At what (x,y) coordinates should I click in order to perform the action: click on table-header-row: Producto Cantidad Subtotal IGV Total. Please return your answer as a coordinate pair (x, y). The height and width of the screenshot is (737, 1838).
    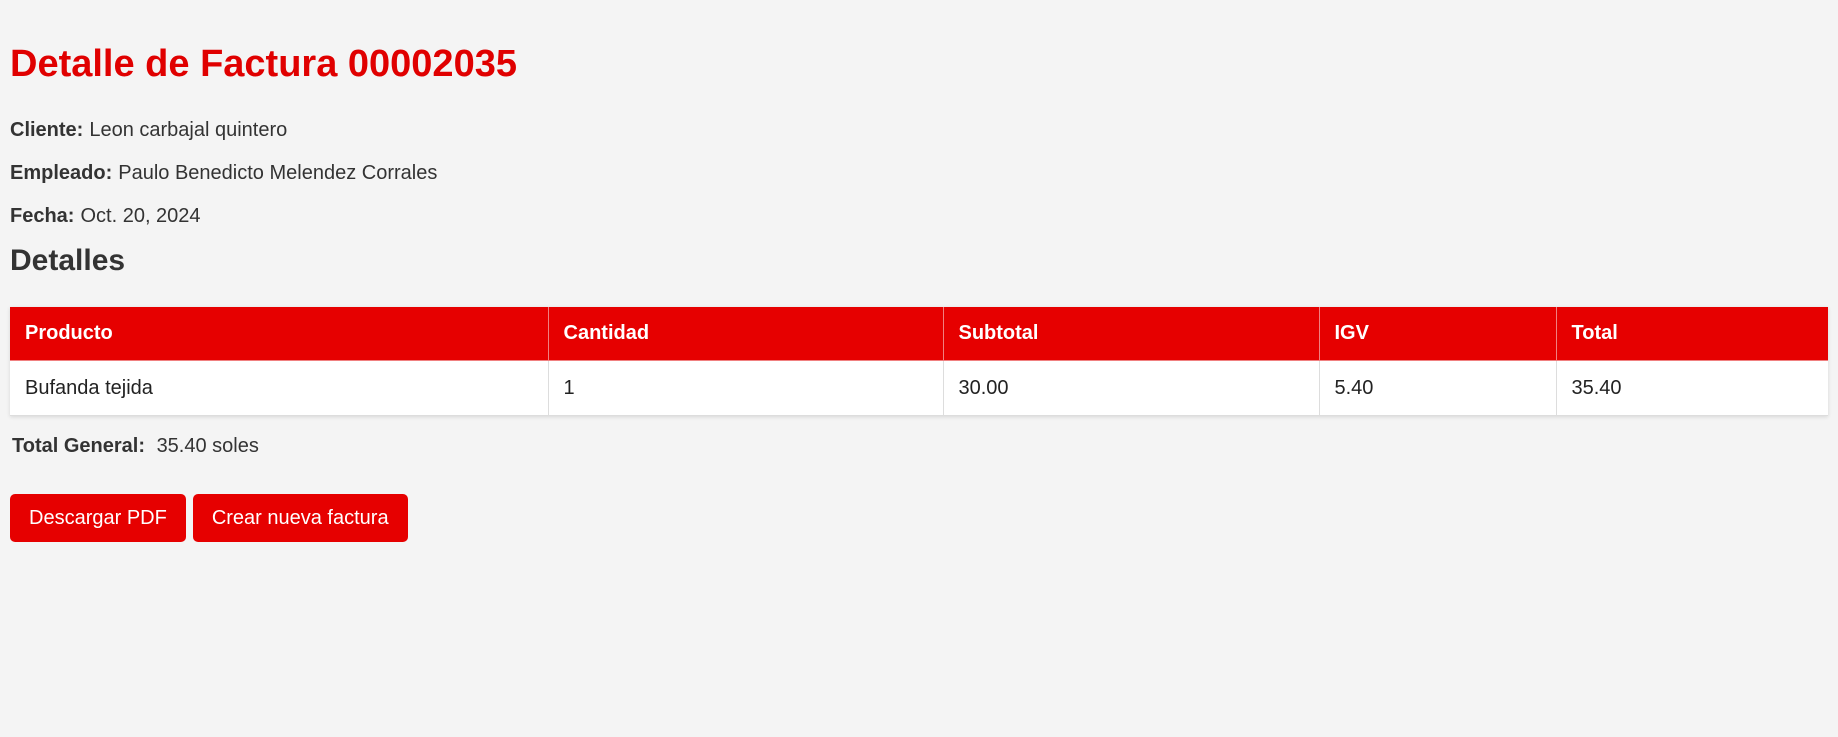
    Looking at the image, I should click on (919, 334).